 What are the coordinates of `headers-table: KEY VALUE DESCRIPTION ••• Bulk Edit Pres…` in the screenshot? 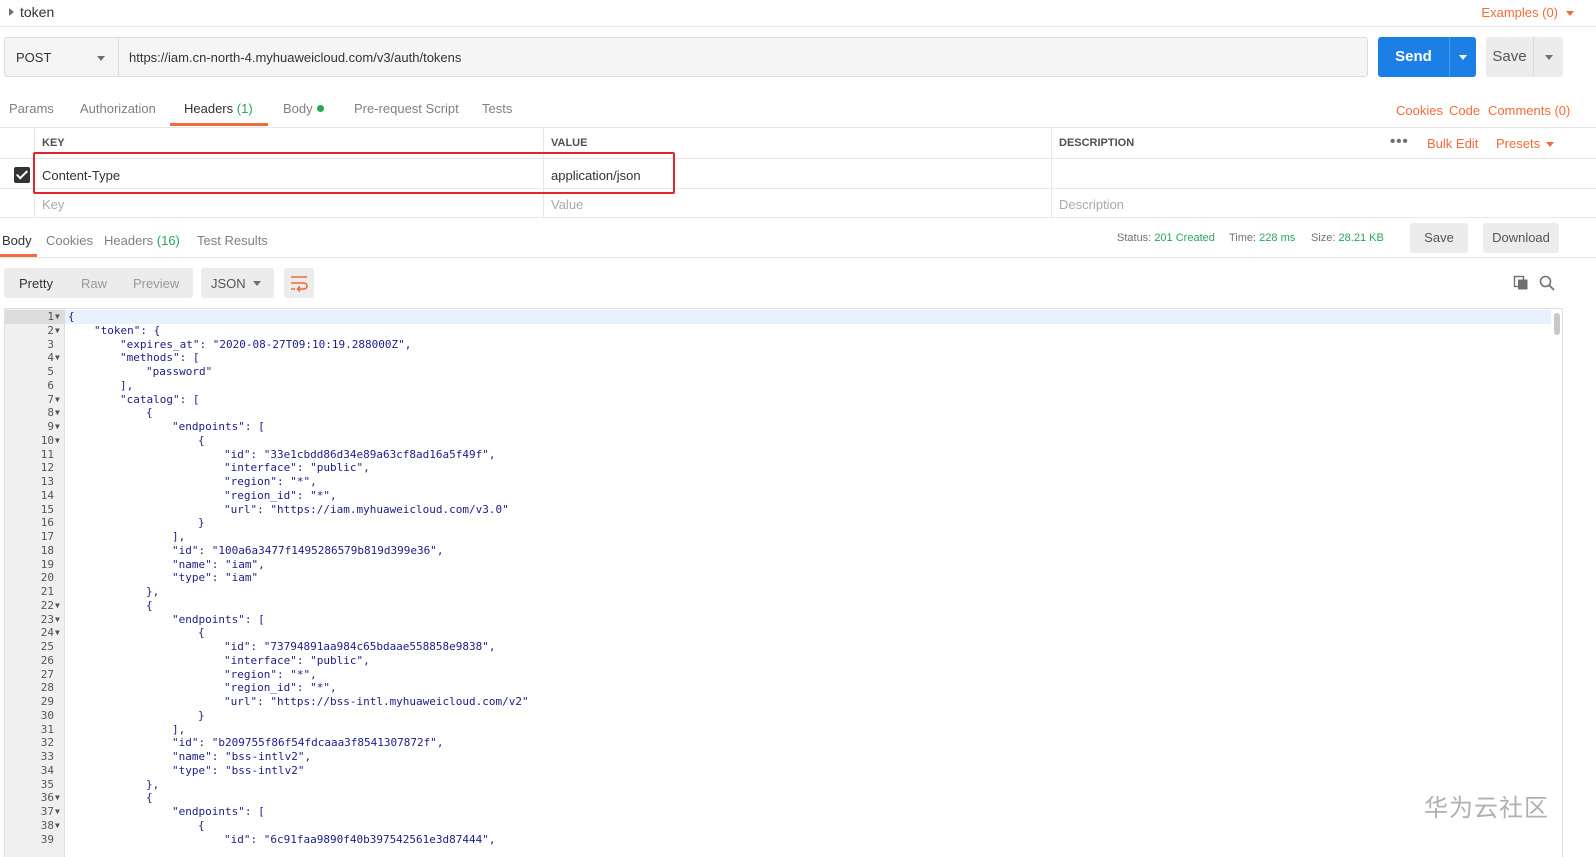 It's located at (798, 173).